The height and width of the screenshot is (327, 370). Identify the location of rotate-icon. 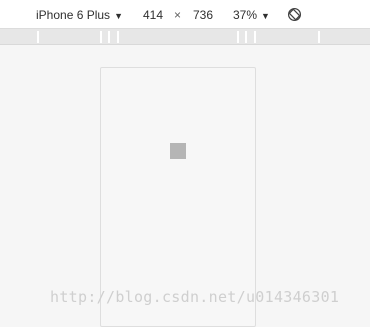
(294, 14).